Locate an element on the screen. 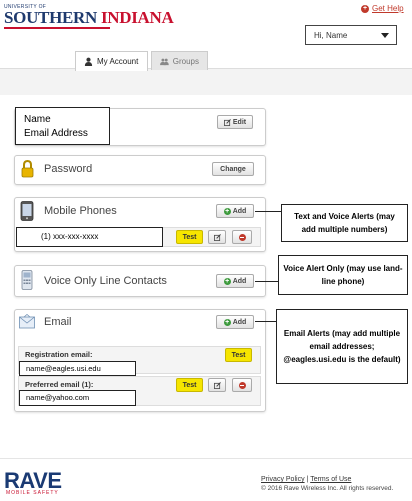 This screenshot has height=501, width=412. edit-button: Edit is located at coordinates (235, 122).